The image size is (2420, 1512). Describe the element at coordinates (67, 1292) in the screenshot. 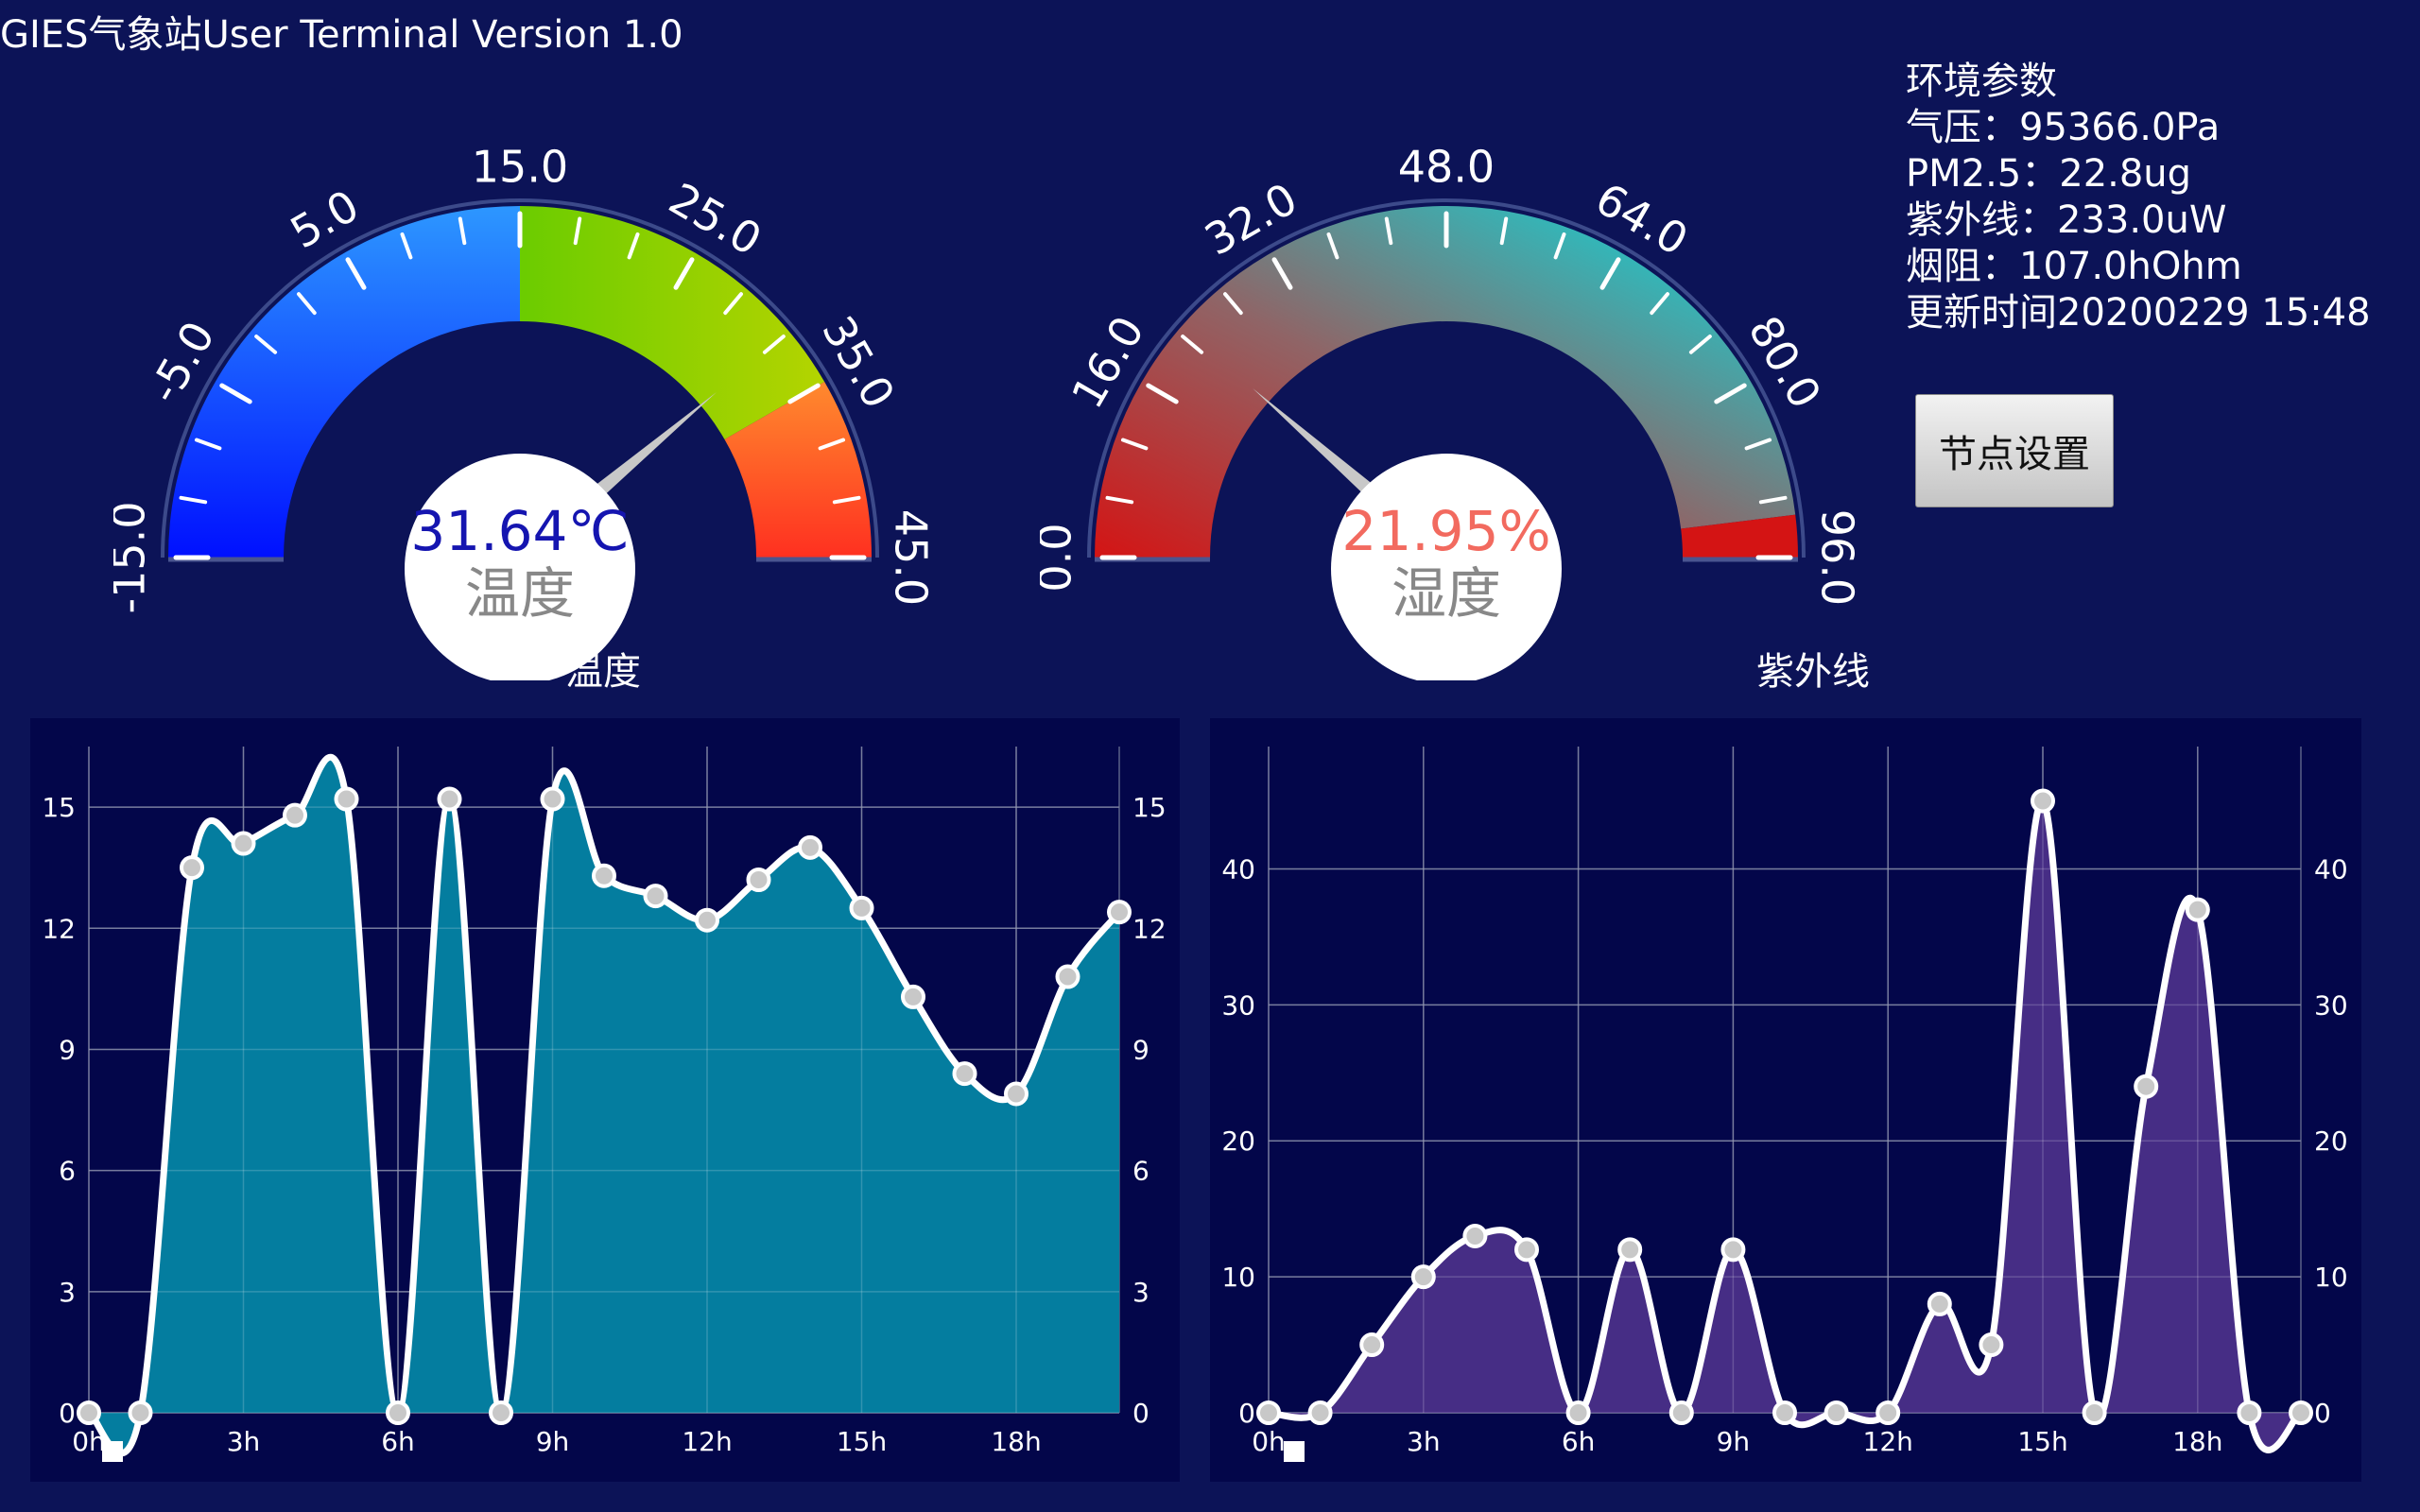

I see `y-tick-label-left: 3` at that location.